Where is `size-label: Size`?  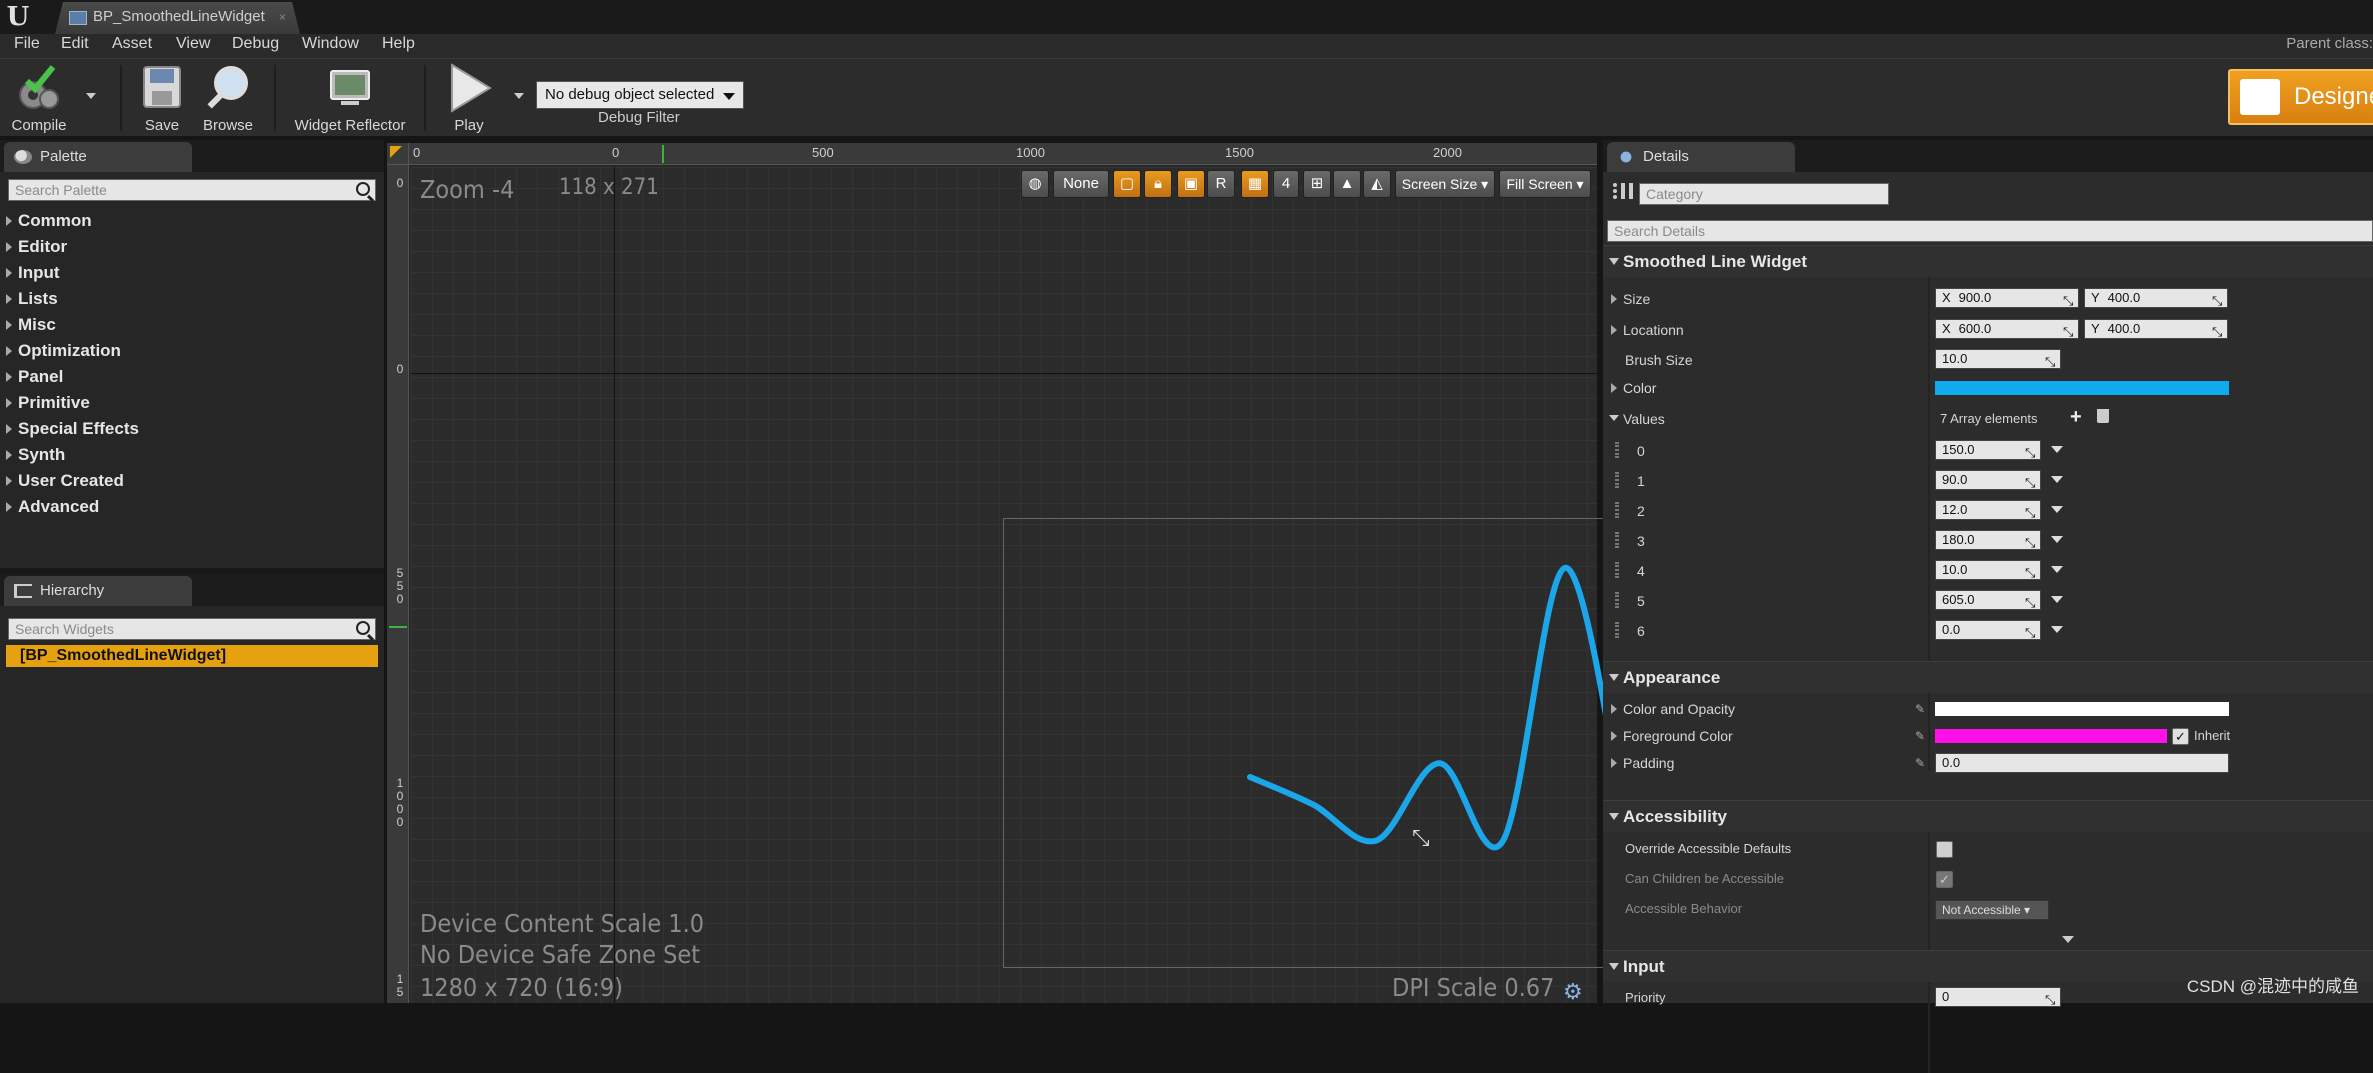 size-label: Size is located at coordinates (1636, 299).